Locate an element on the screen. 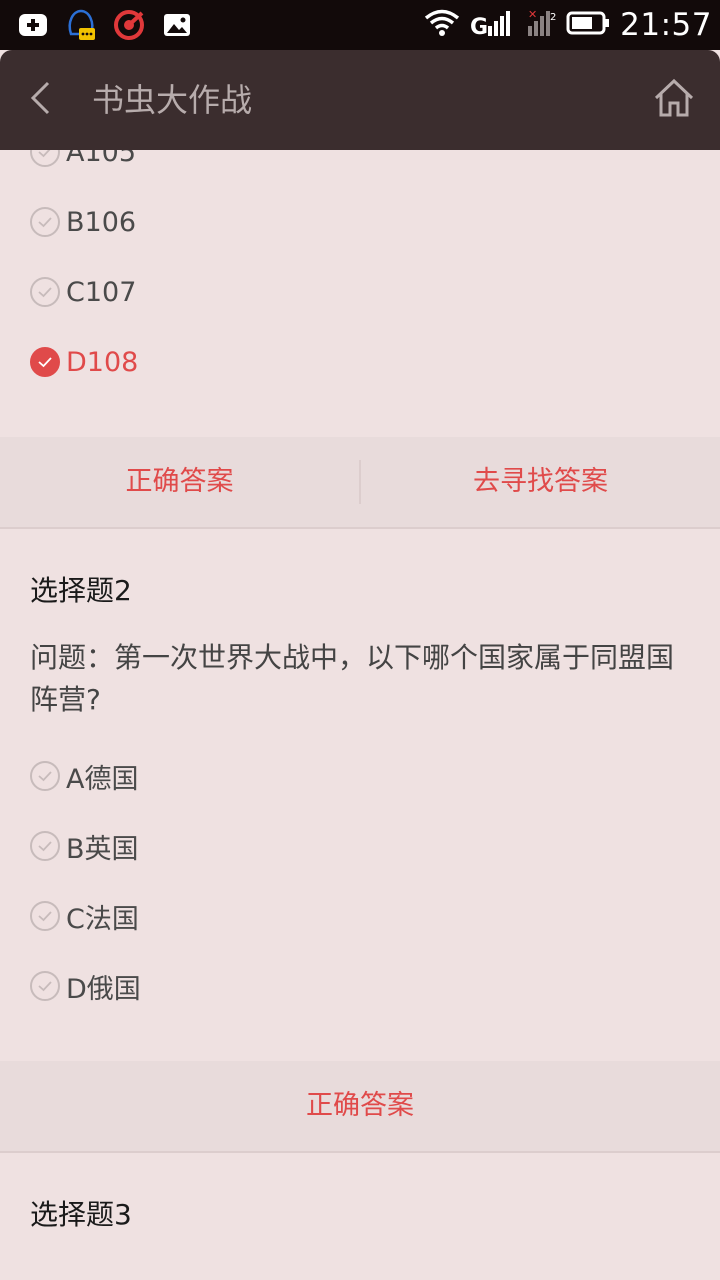 This screenshot has height=1280, width=720. clock: 21:57 is located at coordinates (666, 25).